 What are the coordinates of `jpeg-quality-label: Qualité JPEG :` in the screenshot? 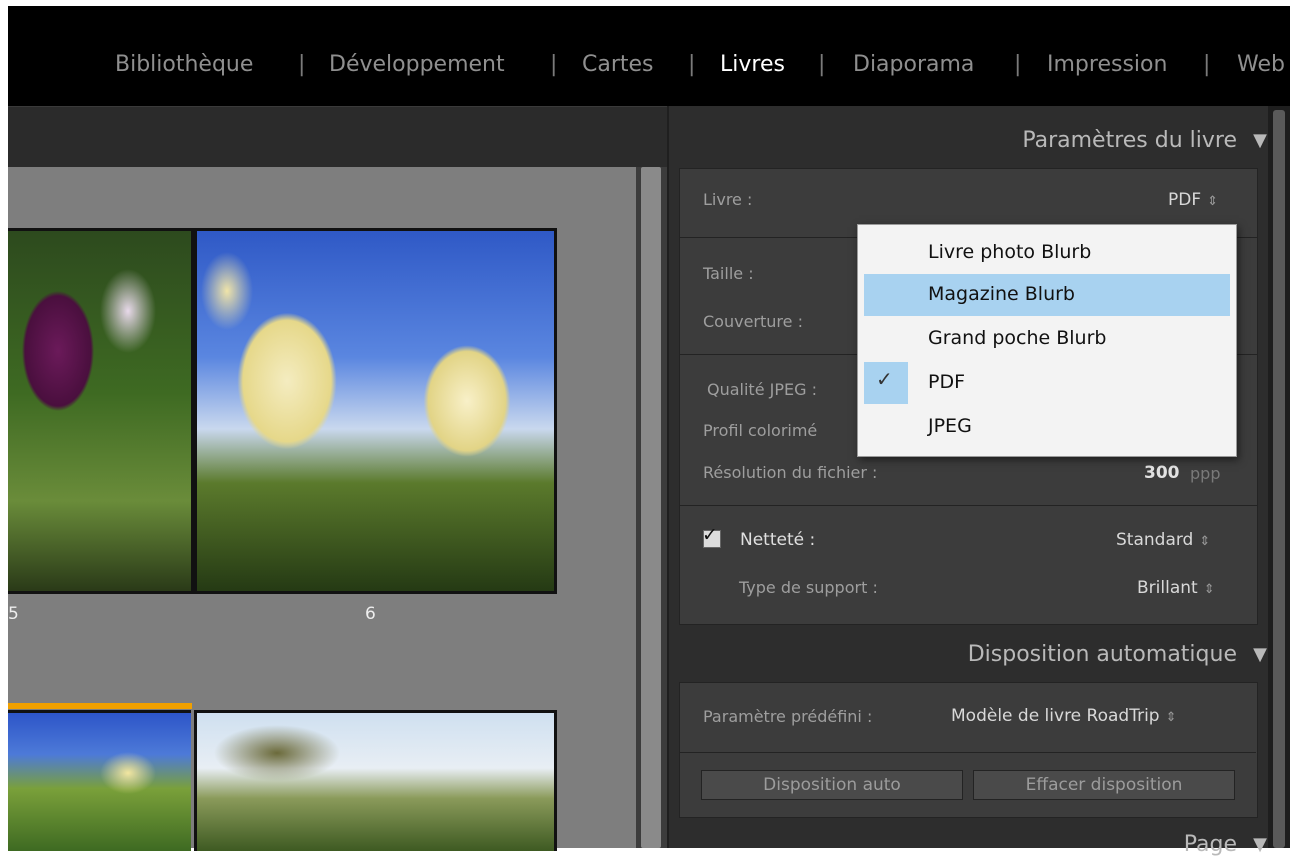 It's located at (762, 389).